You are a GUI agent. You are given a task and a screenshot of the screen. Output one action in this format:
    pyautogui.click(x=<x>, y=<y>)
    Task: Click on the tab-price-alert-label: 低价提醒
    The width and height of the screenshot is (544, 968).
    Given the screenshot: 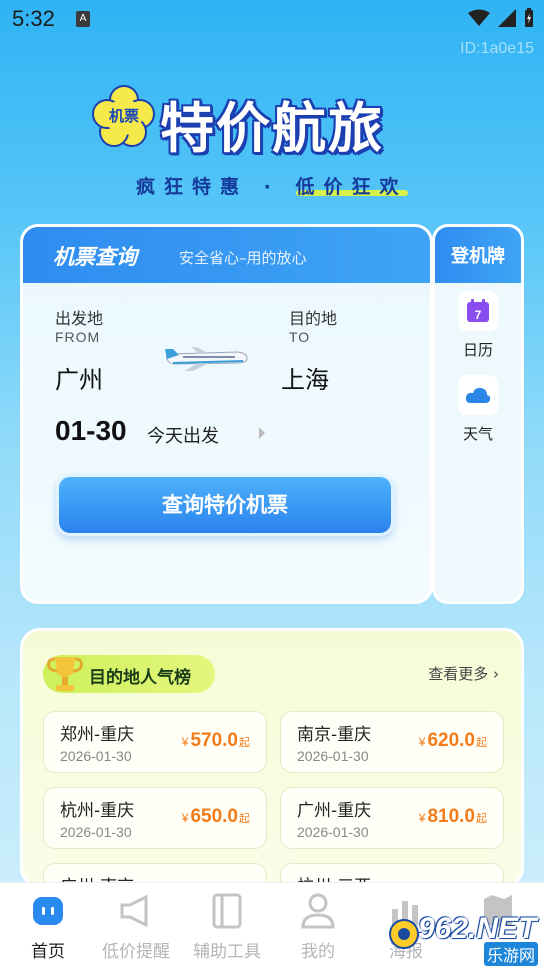 What is the action you would take?
    pyautogui.click(x=136, y=952)
    